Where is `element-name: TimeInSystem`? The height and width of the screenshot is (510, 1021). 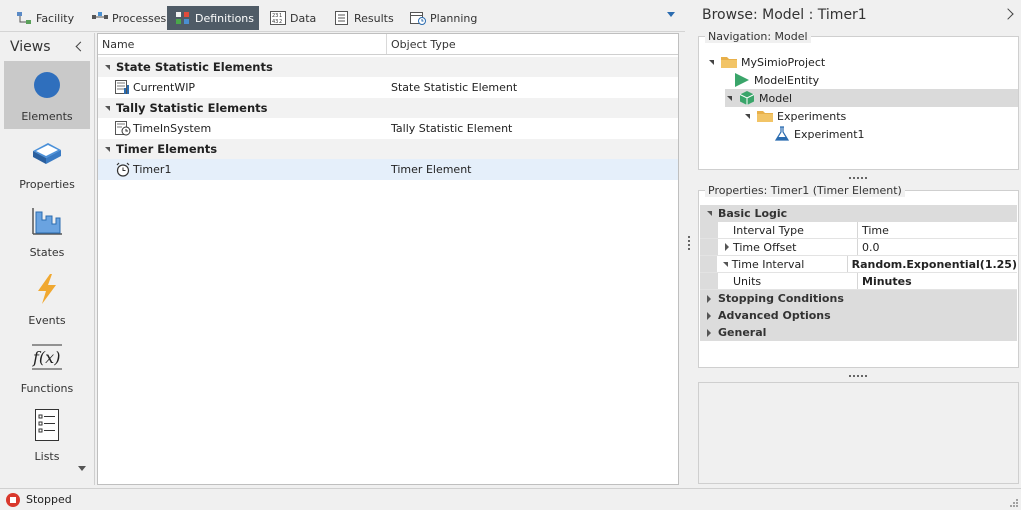
element-name: TimeInSystem is located at coordinates (172, 128).